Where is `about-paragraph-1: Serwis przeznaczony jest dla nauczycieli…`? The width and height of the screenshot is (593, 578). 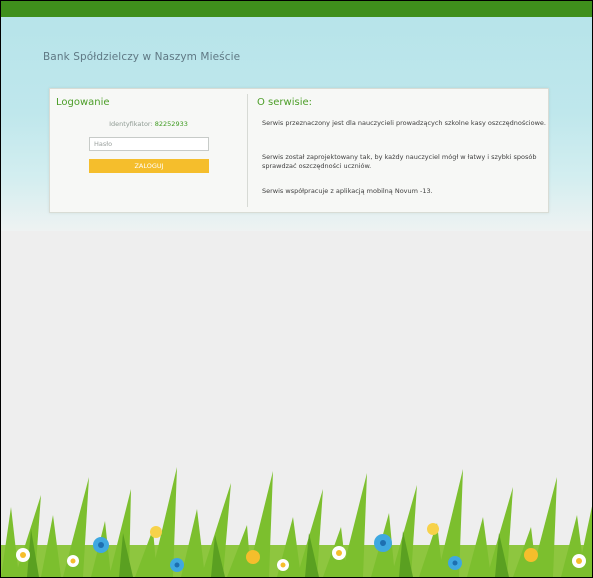
about-paragraph-1: Serwis przeznaczony jest dla nauczycieli… is located at coordinates (404, 123).